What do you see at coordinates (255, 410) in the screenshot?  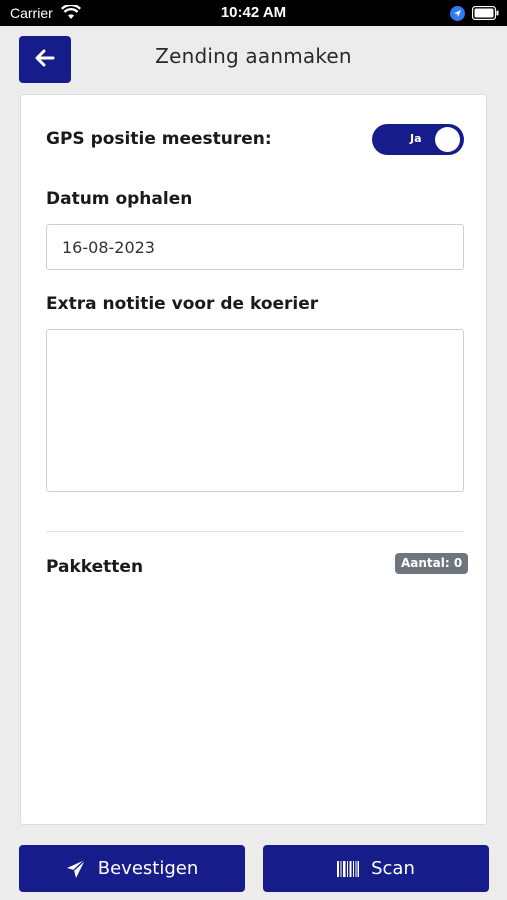 I see `courier-note-textarea` at bounding box center [255, 410].